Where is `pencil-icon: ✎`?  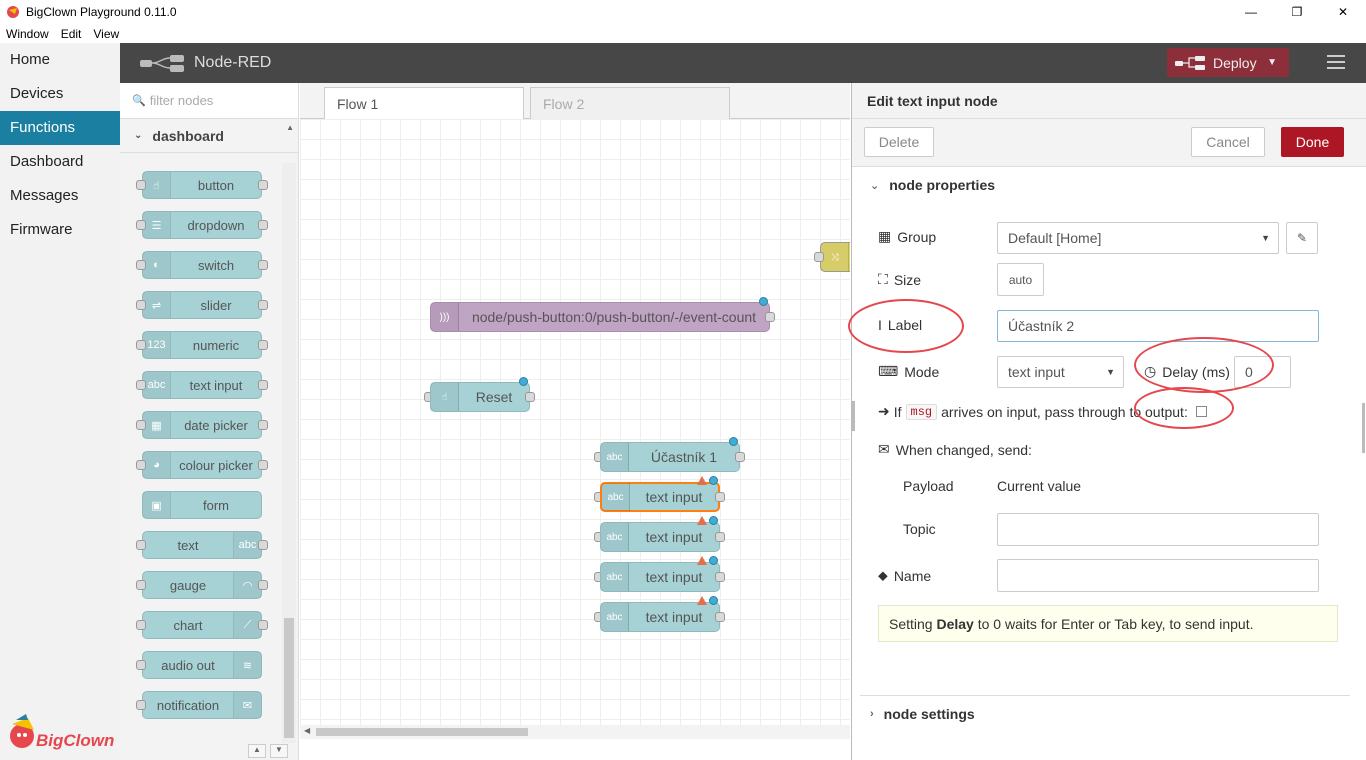 pencil-icon: ✎ is located at coordinates (1302, 238).